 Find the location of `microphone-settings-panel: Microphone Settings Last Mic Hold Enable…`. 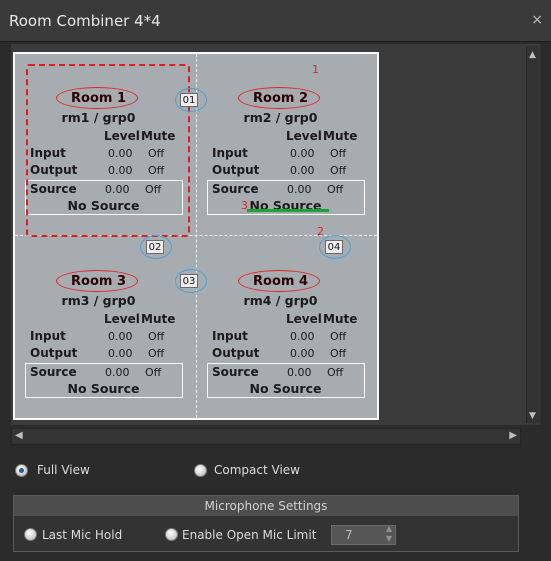

microphone-settings-panel: Microphone Settings Last Mic Hold Enable… is located at coordinates (266, 523).